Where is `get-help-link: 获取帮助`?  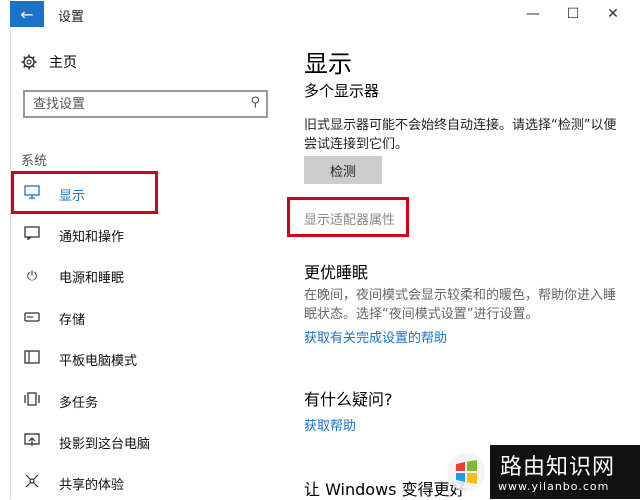
get-help-link: 获取帮助 is located at coordinates (330, 424).